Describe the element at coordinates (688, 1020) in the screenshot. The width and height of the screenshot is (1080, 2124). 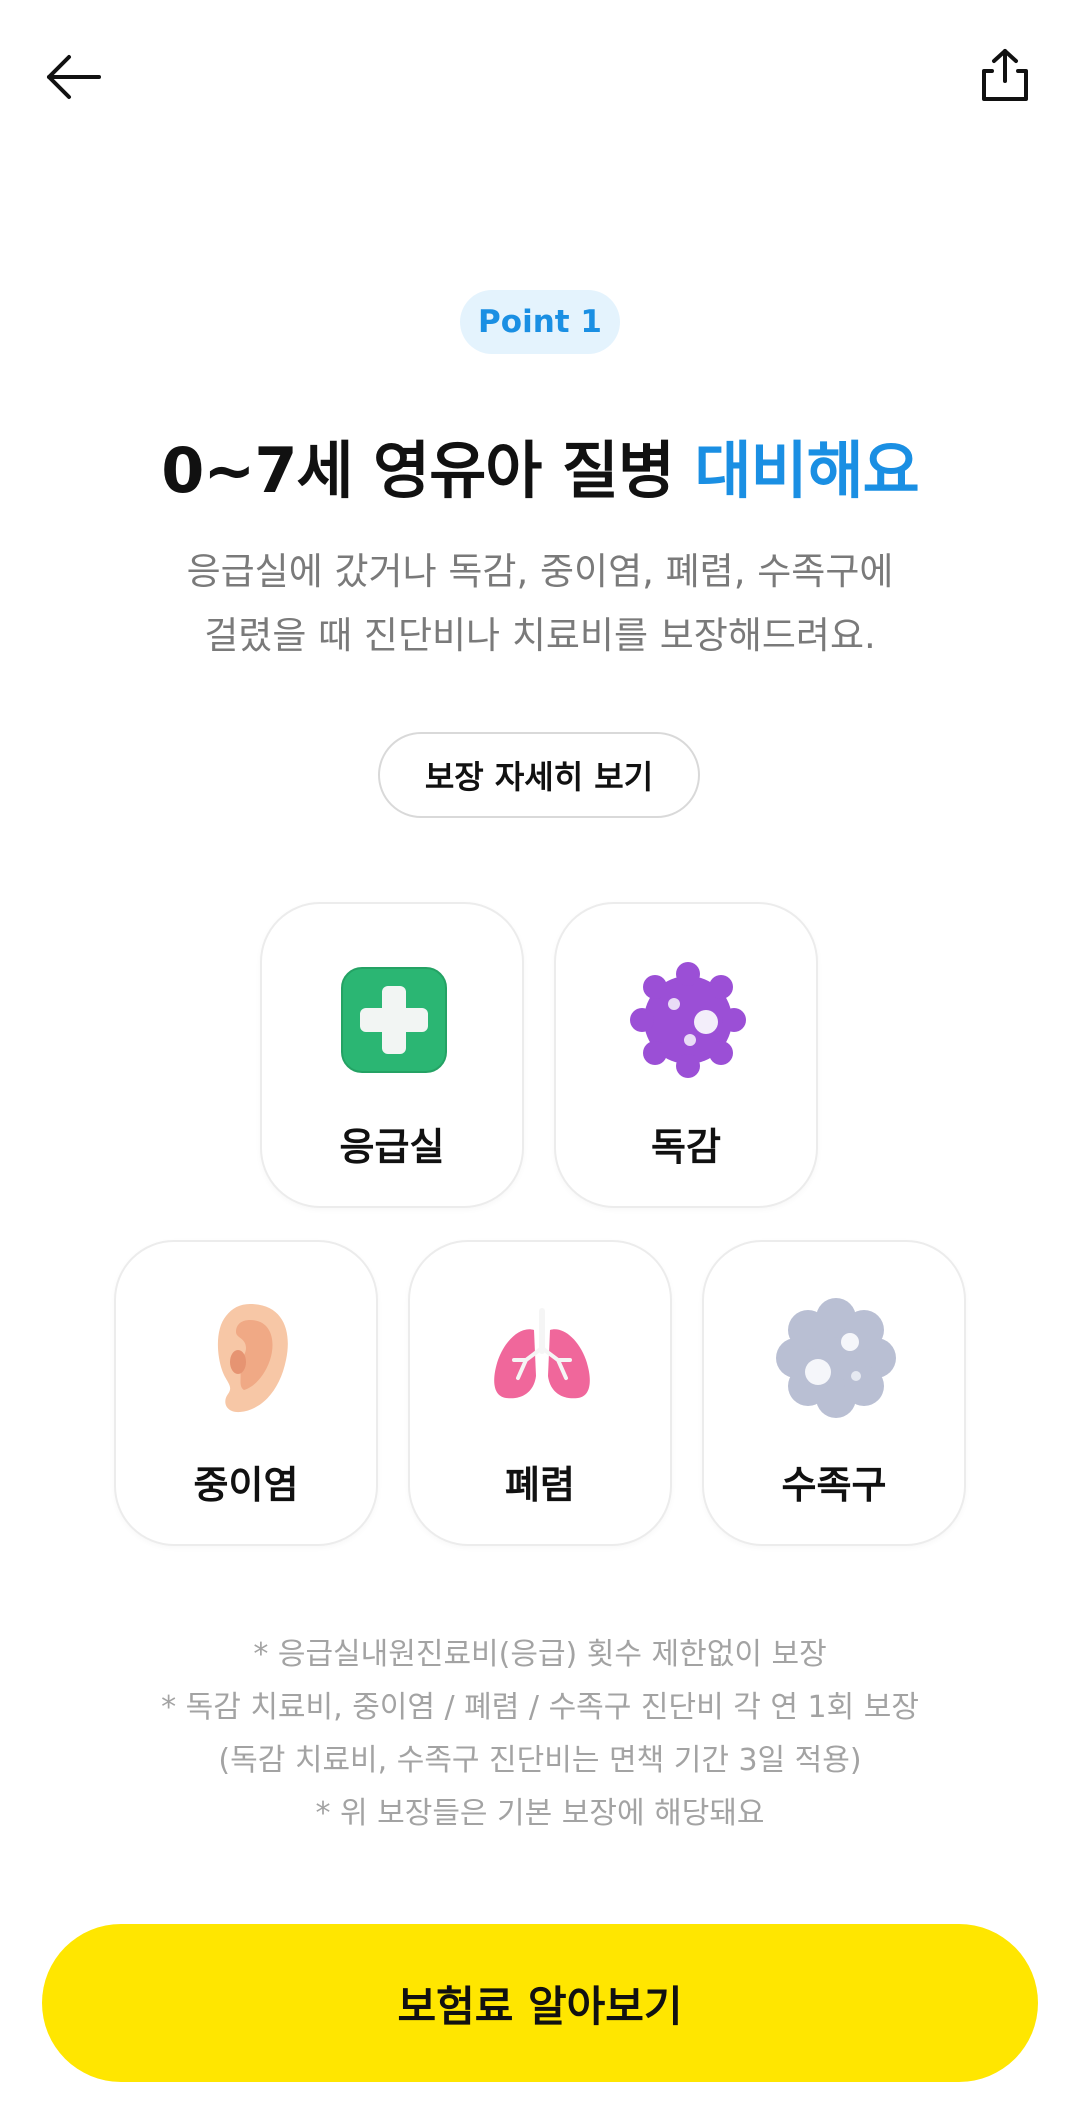
I see `purple-virus-icon` at that location.